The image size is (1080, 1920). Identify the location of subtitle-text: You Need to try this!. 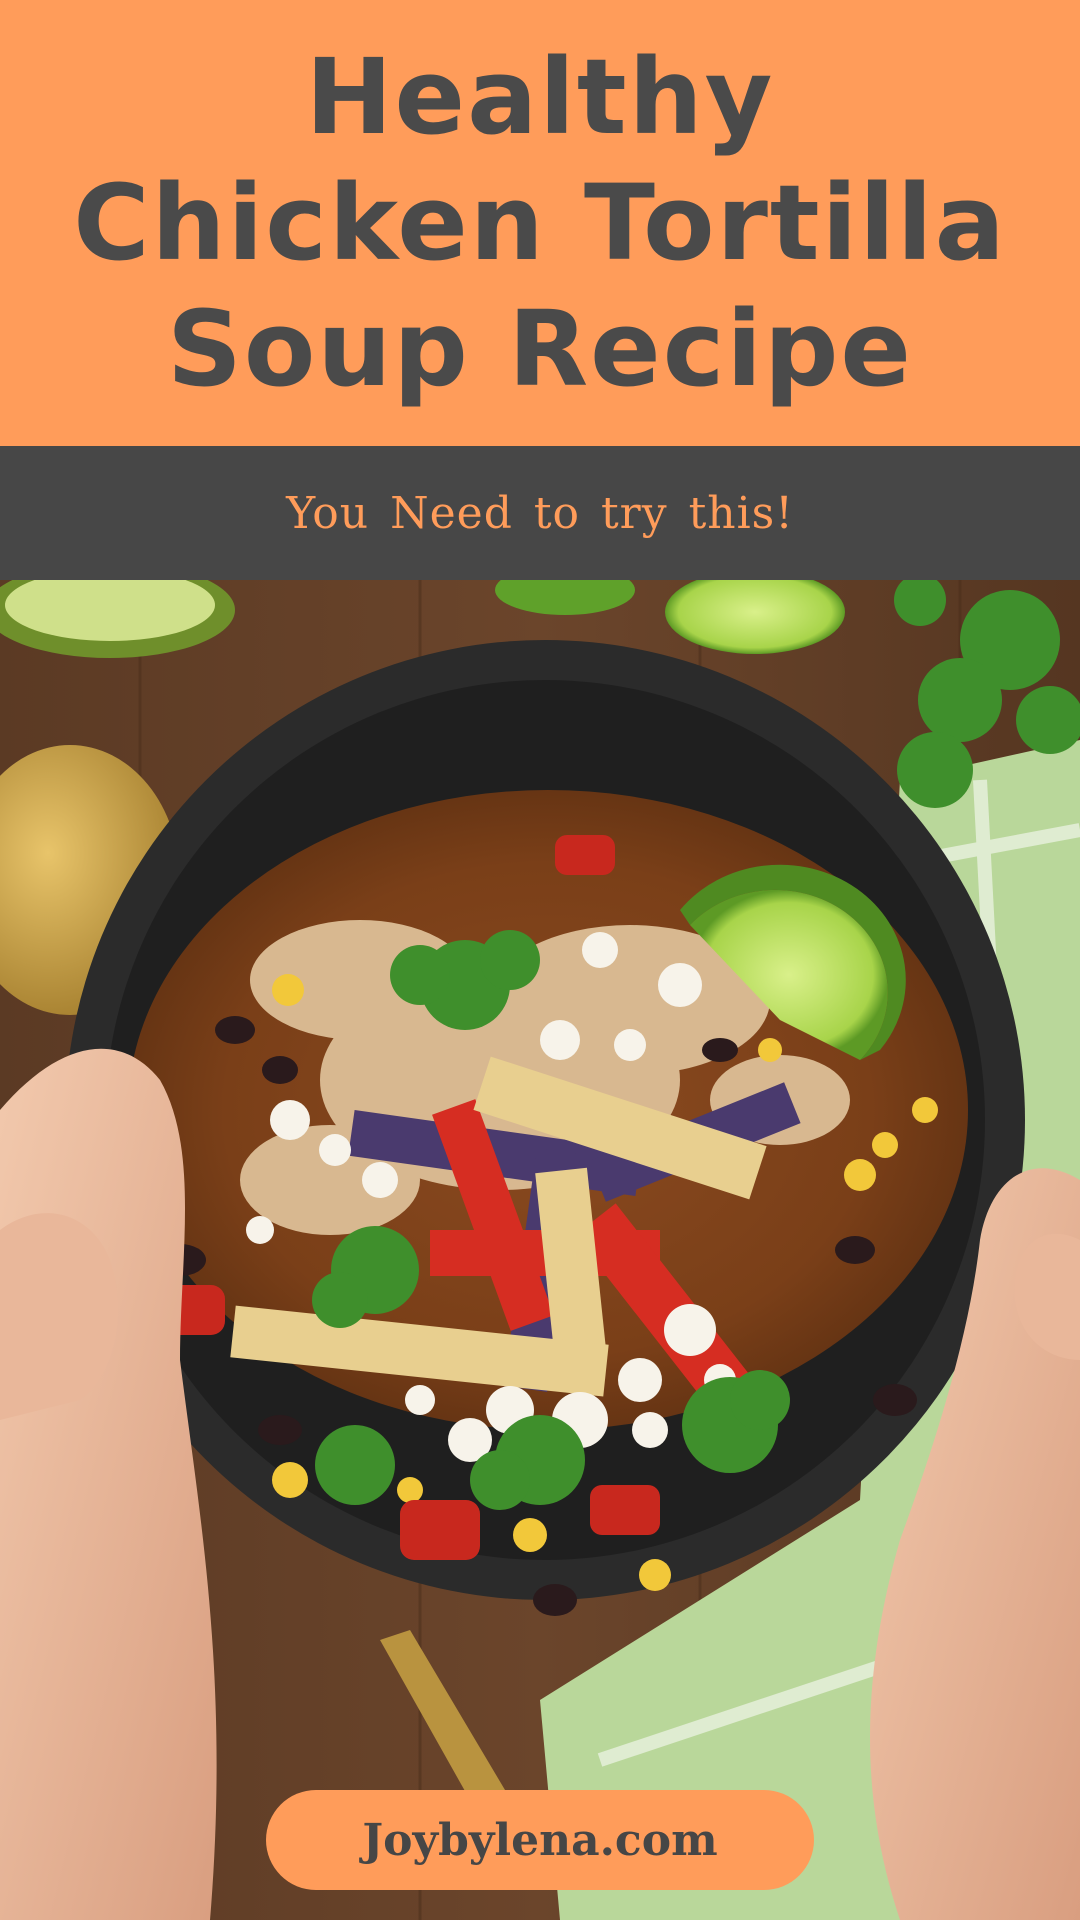
(540, 513).